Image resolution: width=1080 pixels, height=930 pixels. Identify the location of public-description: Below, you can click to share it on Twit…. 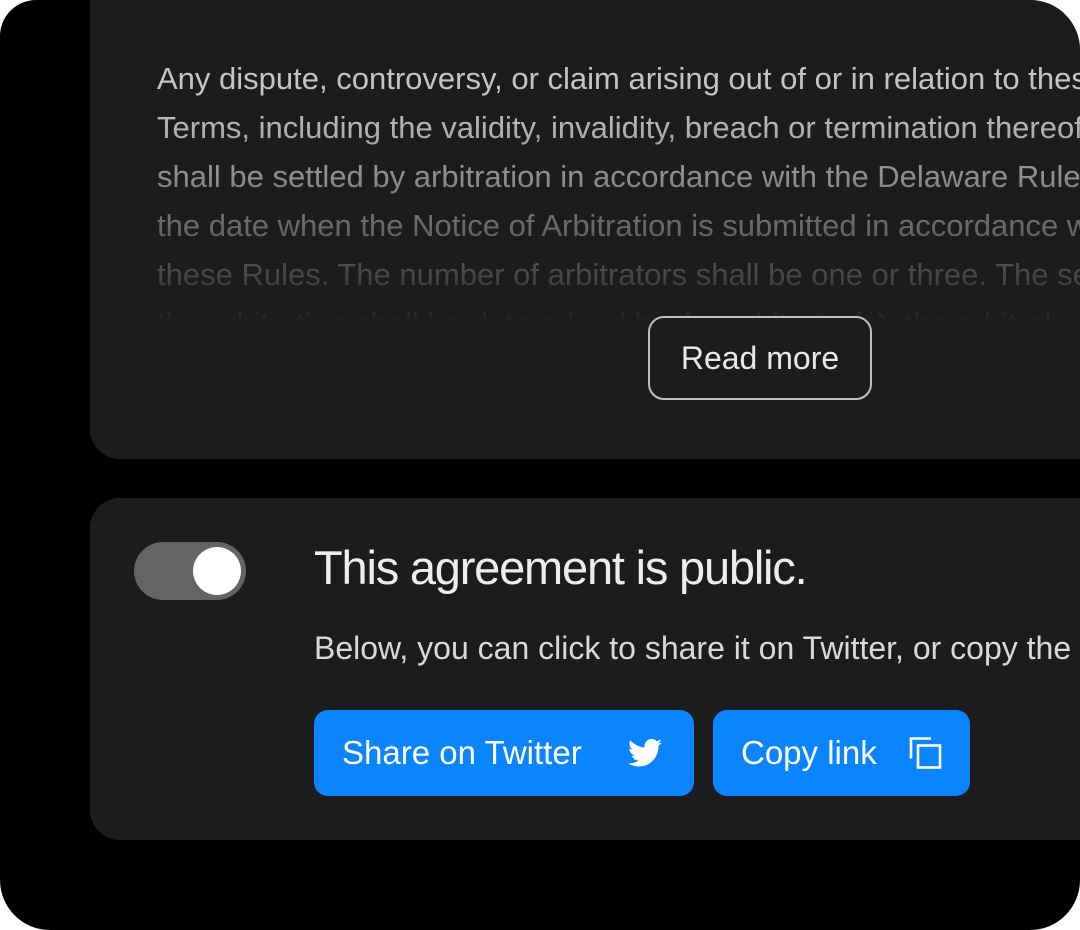
(697, 648).